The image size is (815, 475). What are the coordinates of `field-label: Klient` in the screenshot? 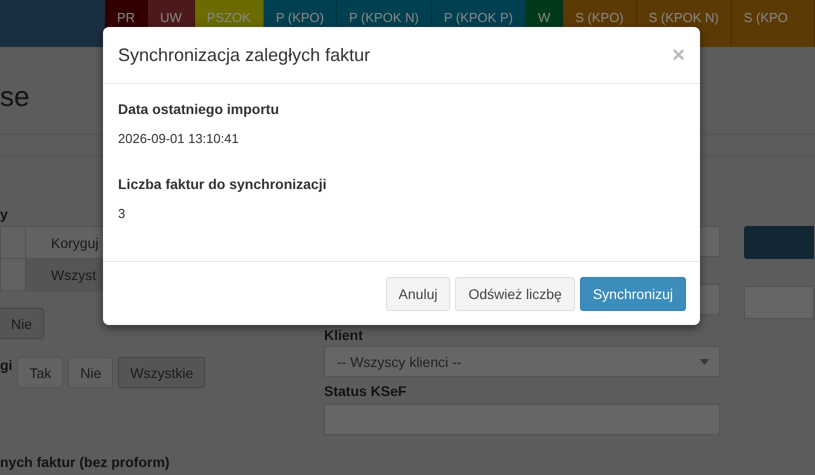 It's located at (343, 336).